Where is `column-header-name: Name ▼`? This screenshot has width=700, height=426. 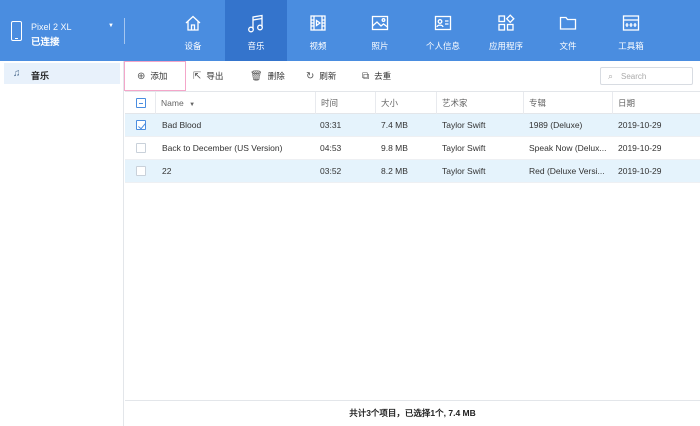 column-header-name: Name ▼ is located at coordinates (235, 103).